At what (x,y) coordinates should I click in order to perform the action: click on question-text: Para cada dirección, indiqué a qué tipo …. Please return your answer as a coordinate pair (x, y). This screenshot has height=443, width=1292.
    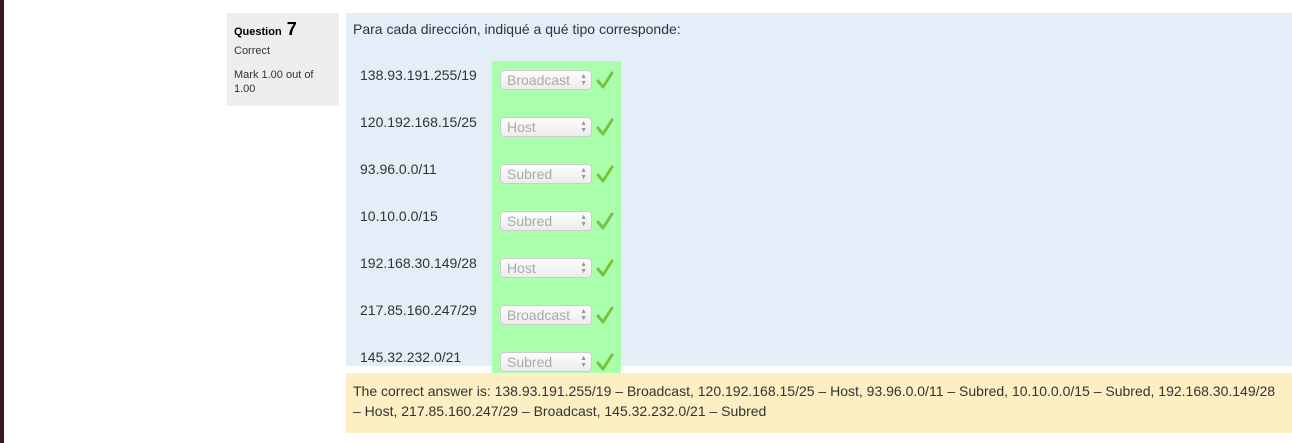
    Looking at the image, I should click on (517, 29).